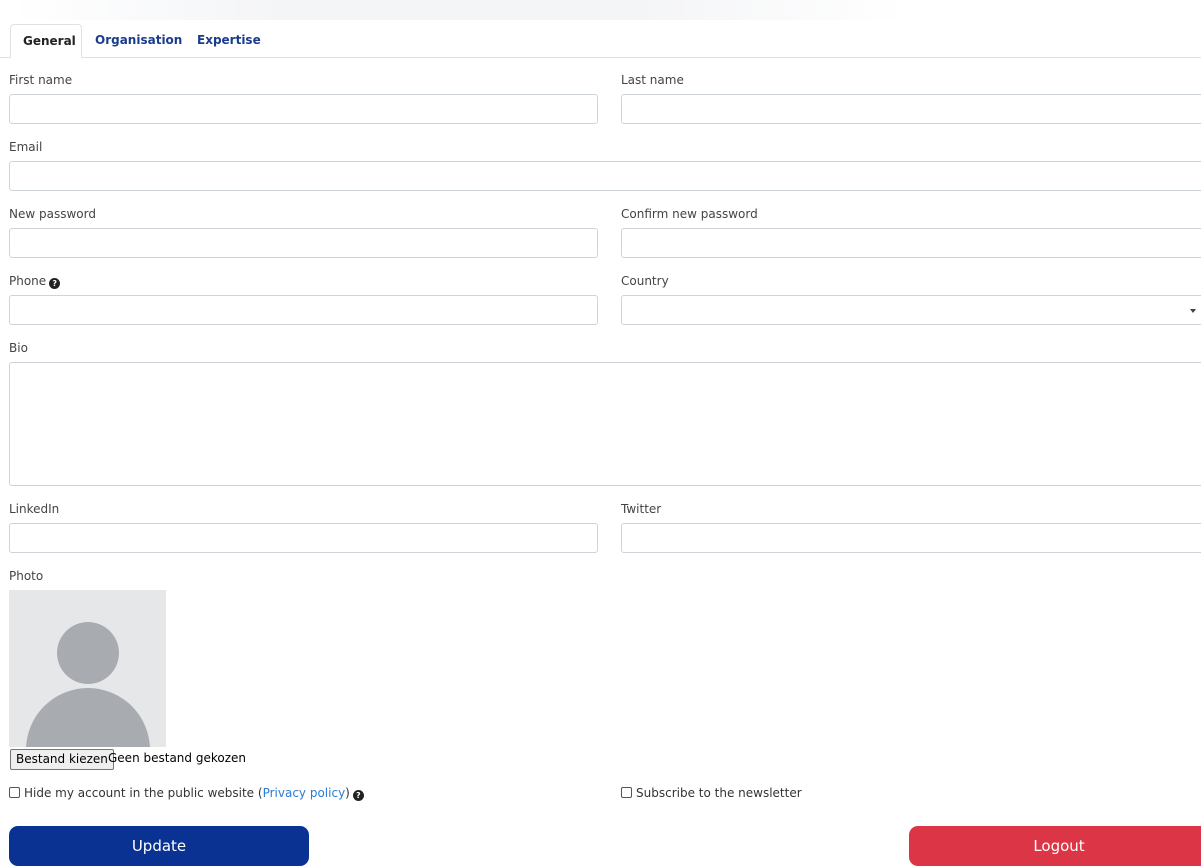  Describe the element at coordinates (34, 509) in the screenshot. I see `linkedin-label: LinkedIn` at that location.